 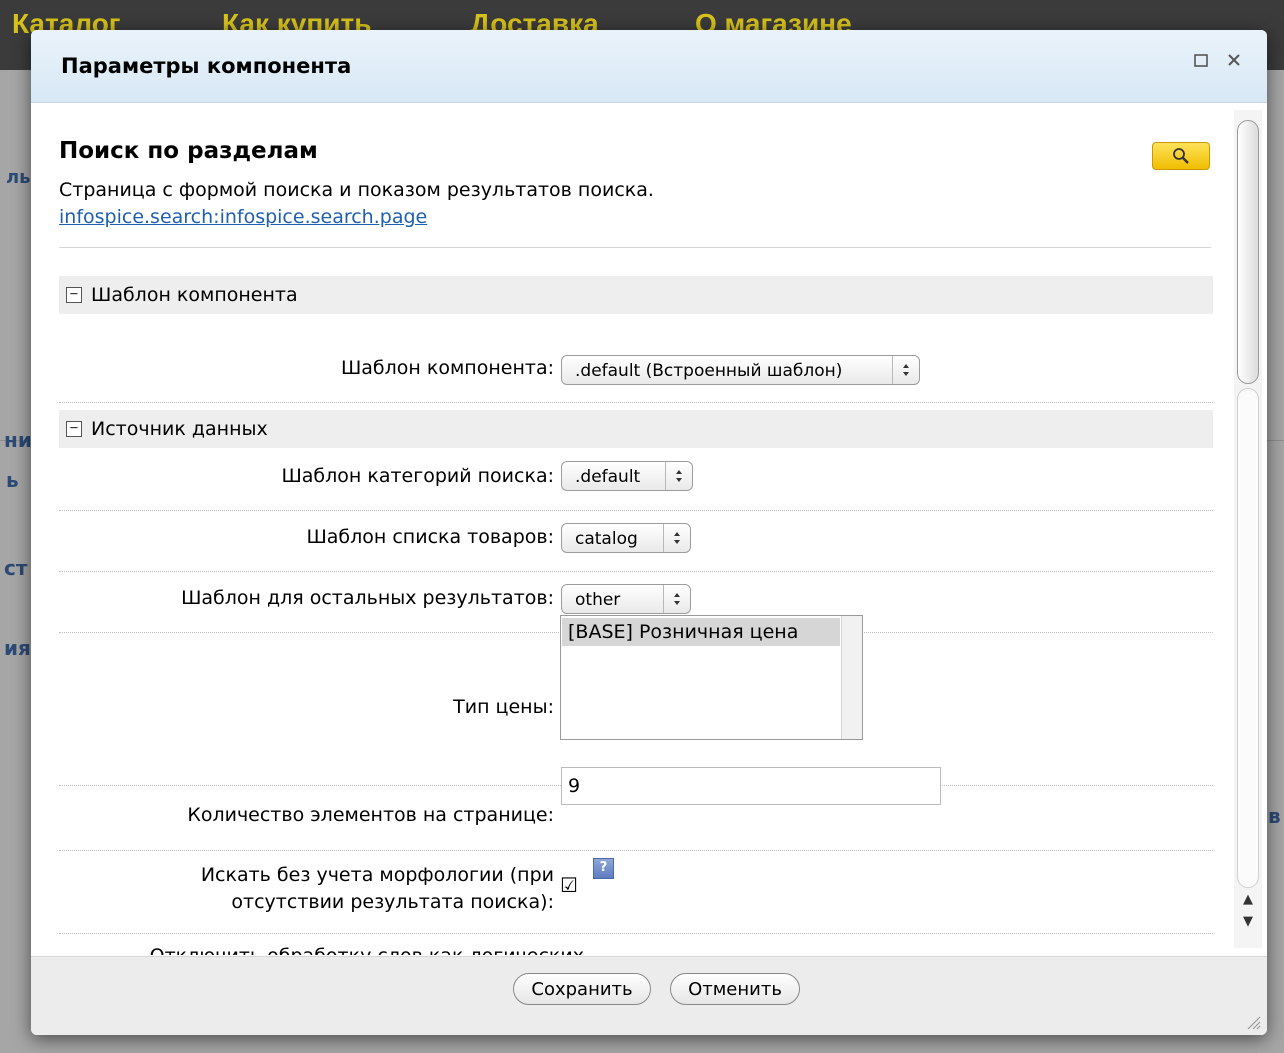 I want to click on bg-text-fragment: ль, so click(x=18, y=177).